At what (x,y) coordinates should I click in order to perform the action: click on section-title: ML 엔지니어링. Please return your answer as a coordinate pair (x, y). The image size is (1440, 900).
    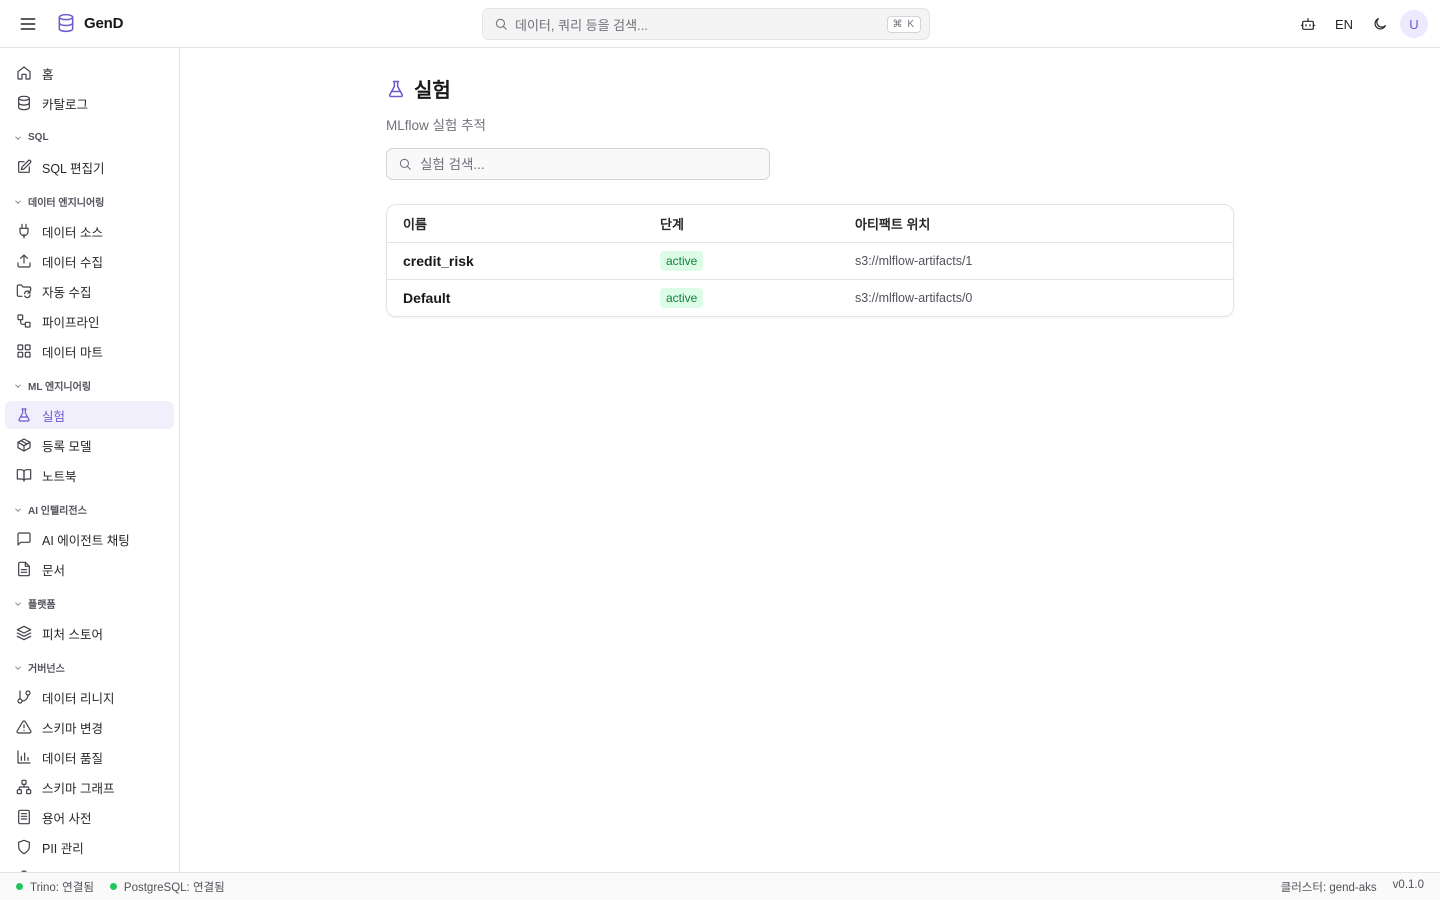
    Looking at the image, I should click on (60, 387).